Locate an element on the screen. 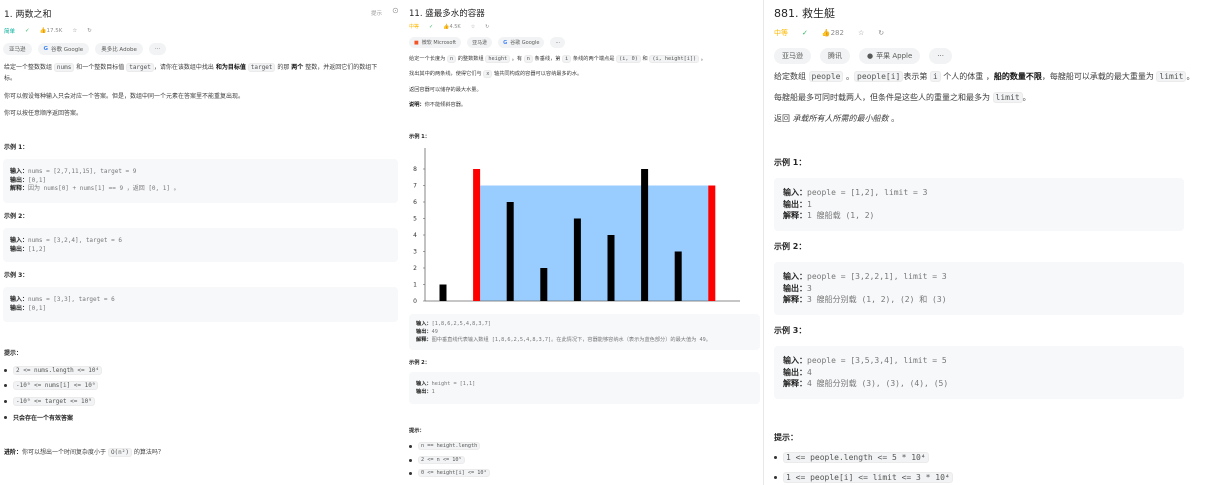 This screenshot has width=1207, height=485. constraint-code: 2 <= n <= 10⁵ is located at coordinates (441, 460).